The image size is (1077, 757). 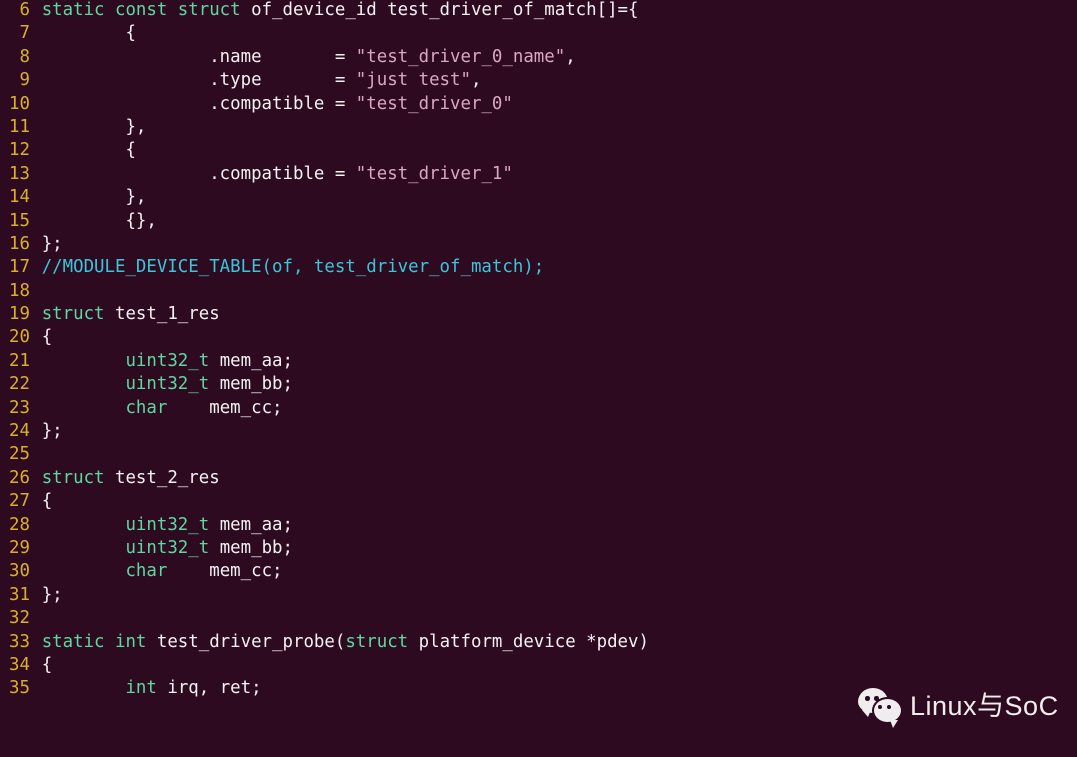 I want to click on code-token-id: test_driver_probe(, so click(x=251, y=641).